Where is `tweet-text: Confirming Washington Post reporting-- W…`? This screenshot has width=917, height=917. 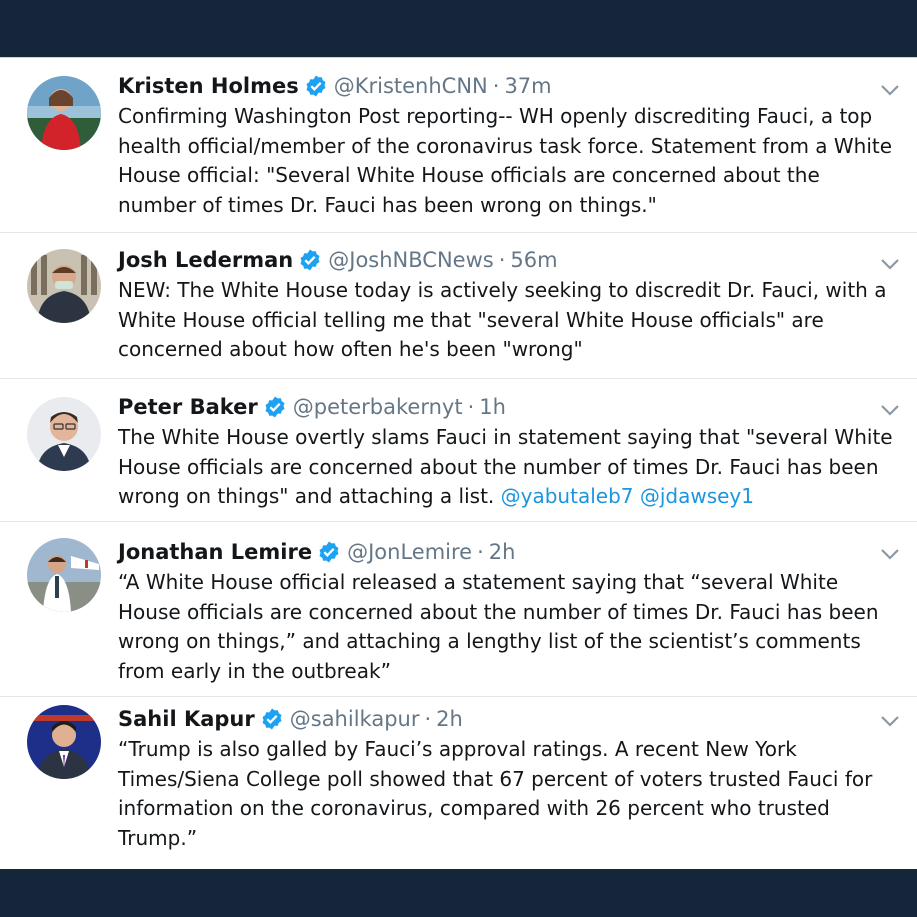 tweet-text: Confirming Washington Post reporting-- W… is located at coordinates (508, 161).